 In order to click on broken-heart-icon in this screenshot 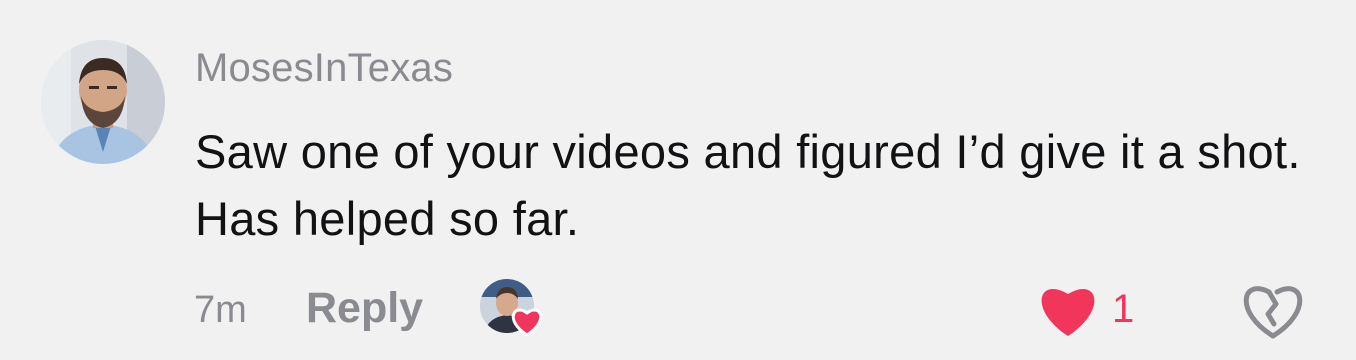, I will do `click(1273, 310)`.